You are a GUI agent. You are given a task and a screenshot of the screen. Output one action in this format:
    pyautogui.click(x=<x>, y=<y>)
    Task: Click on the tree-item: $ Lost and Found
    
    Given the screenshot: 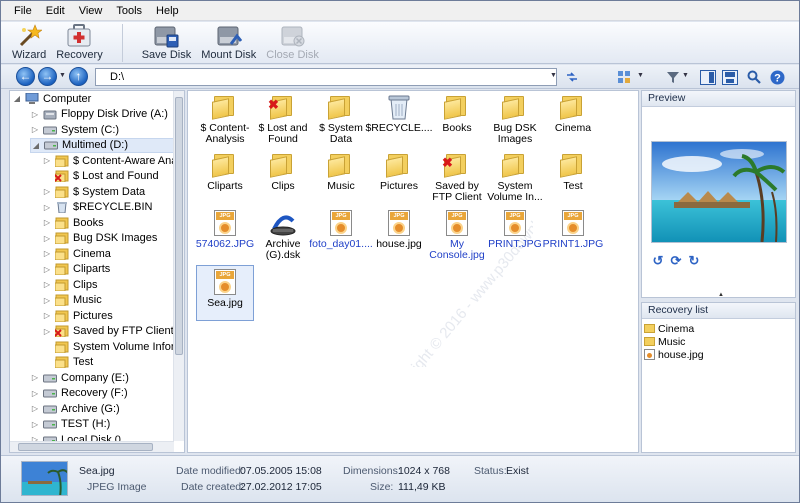 What is the action you would take?
    pyautogui.click(x=100, y=176)
    